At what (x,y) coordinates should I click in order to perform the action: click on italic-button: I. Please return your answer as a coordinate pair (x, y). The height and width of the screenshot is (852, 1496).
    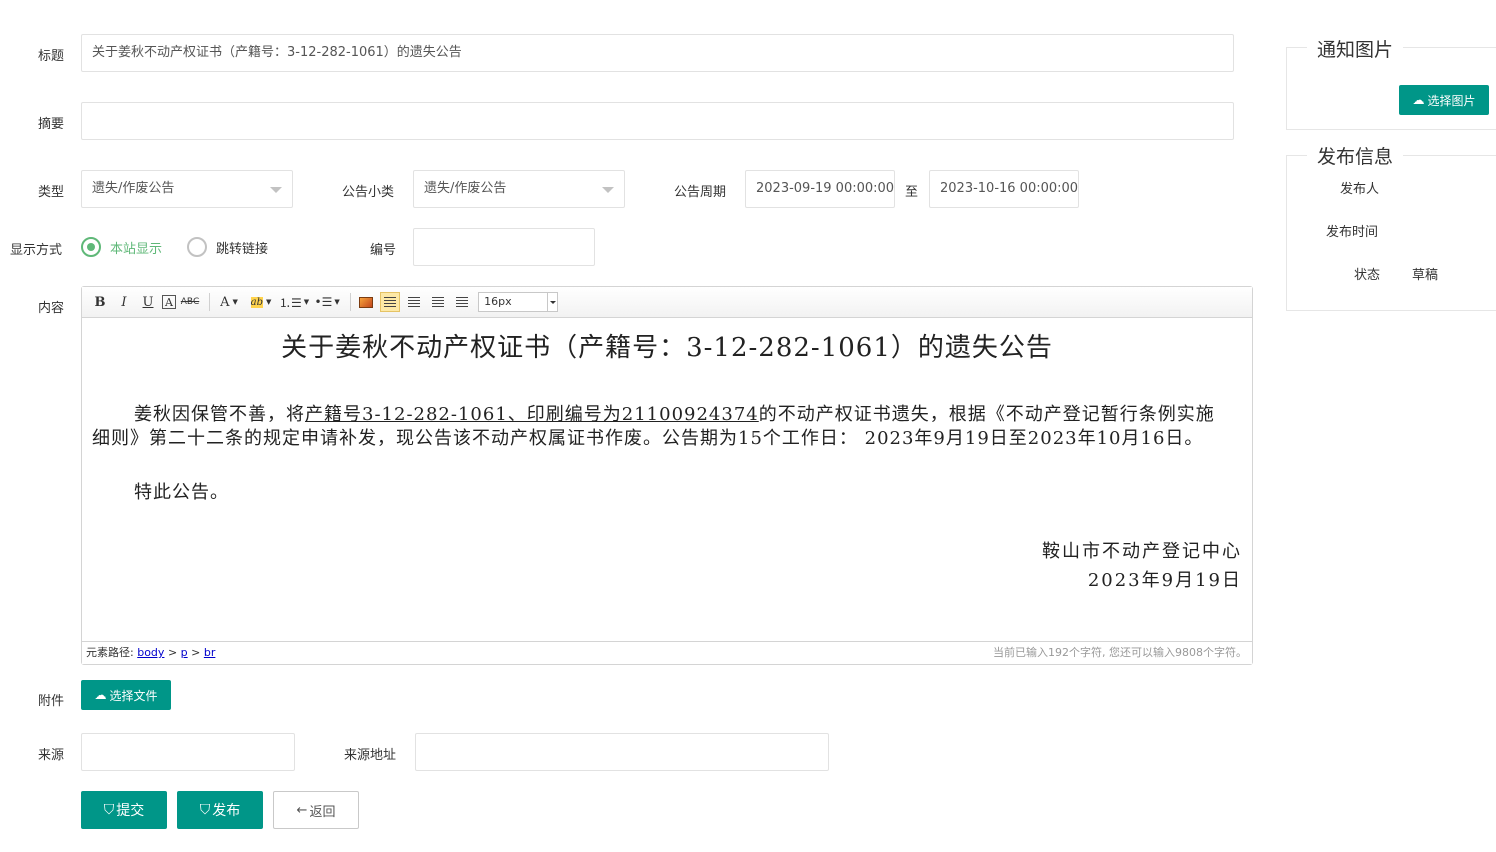
    Looking at the image, I should click on (124, 302).